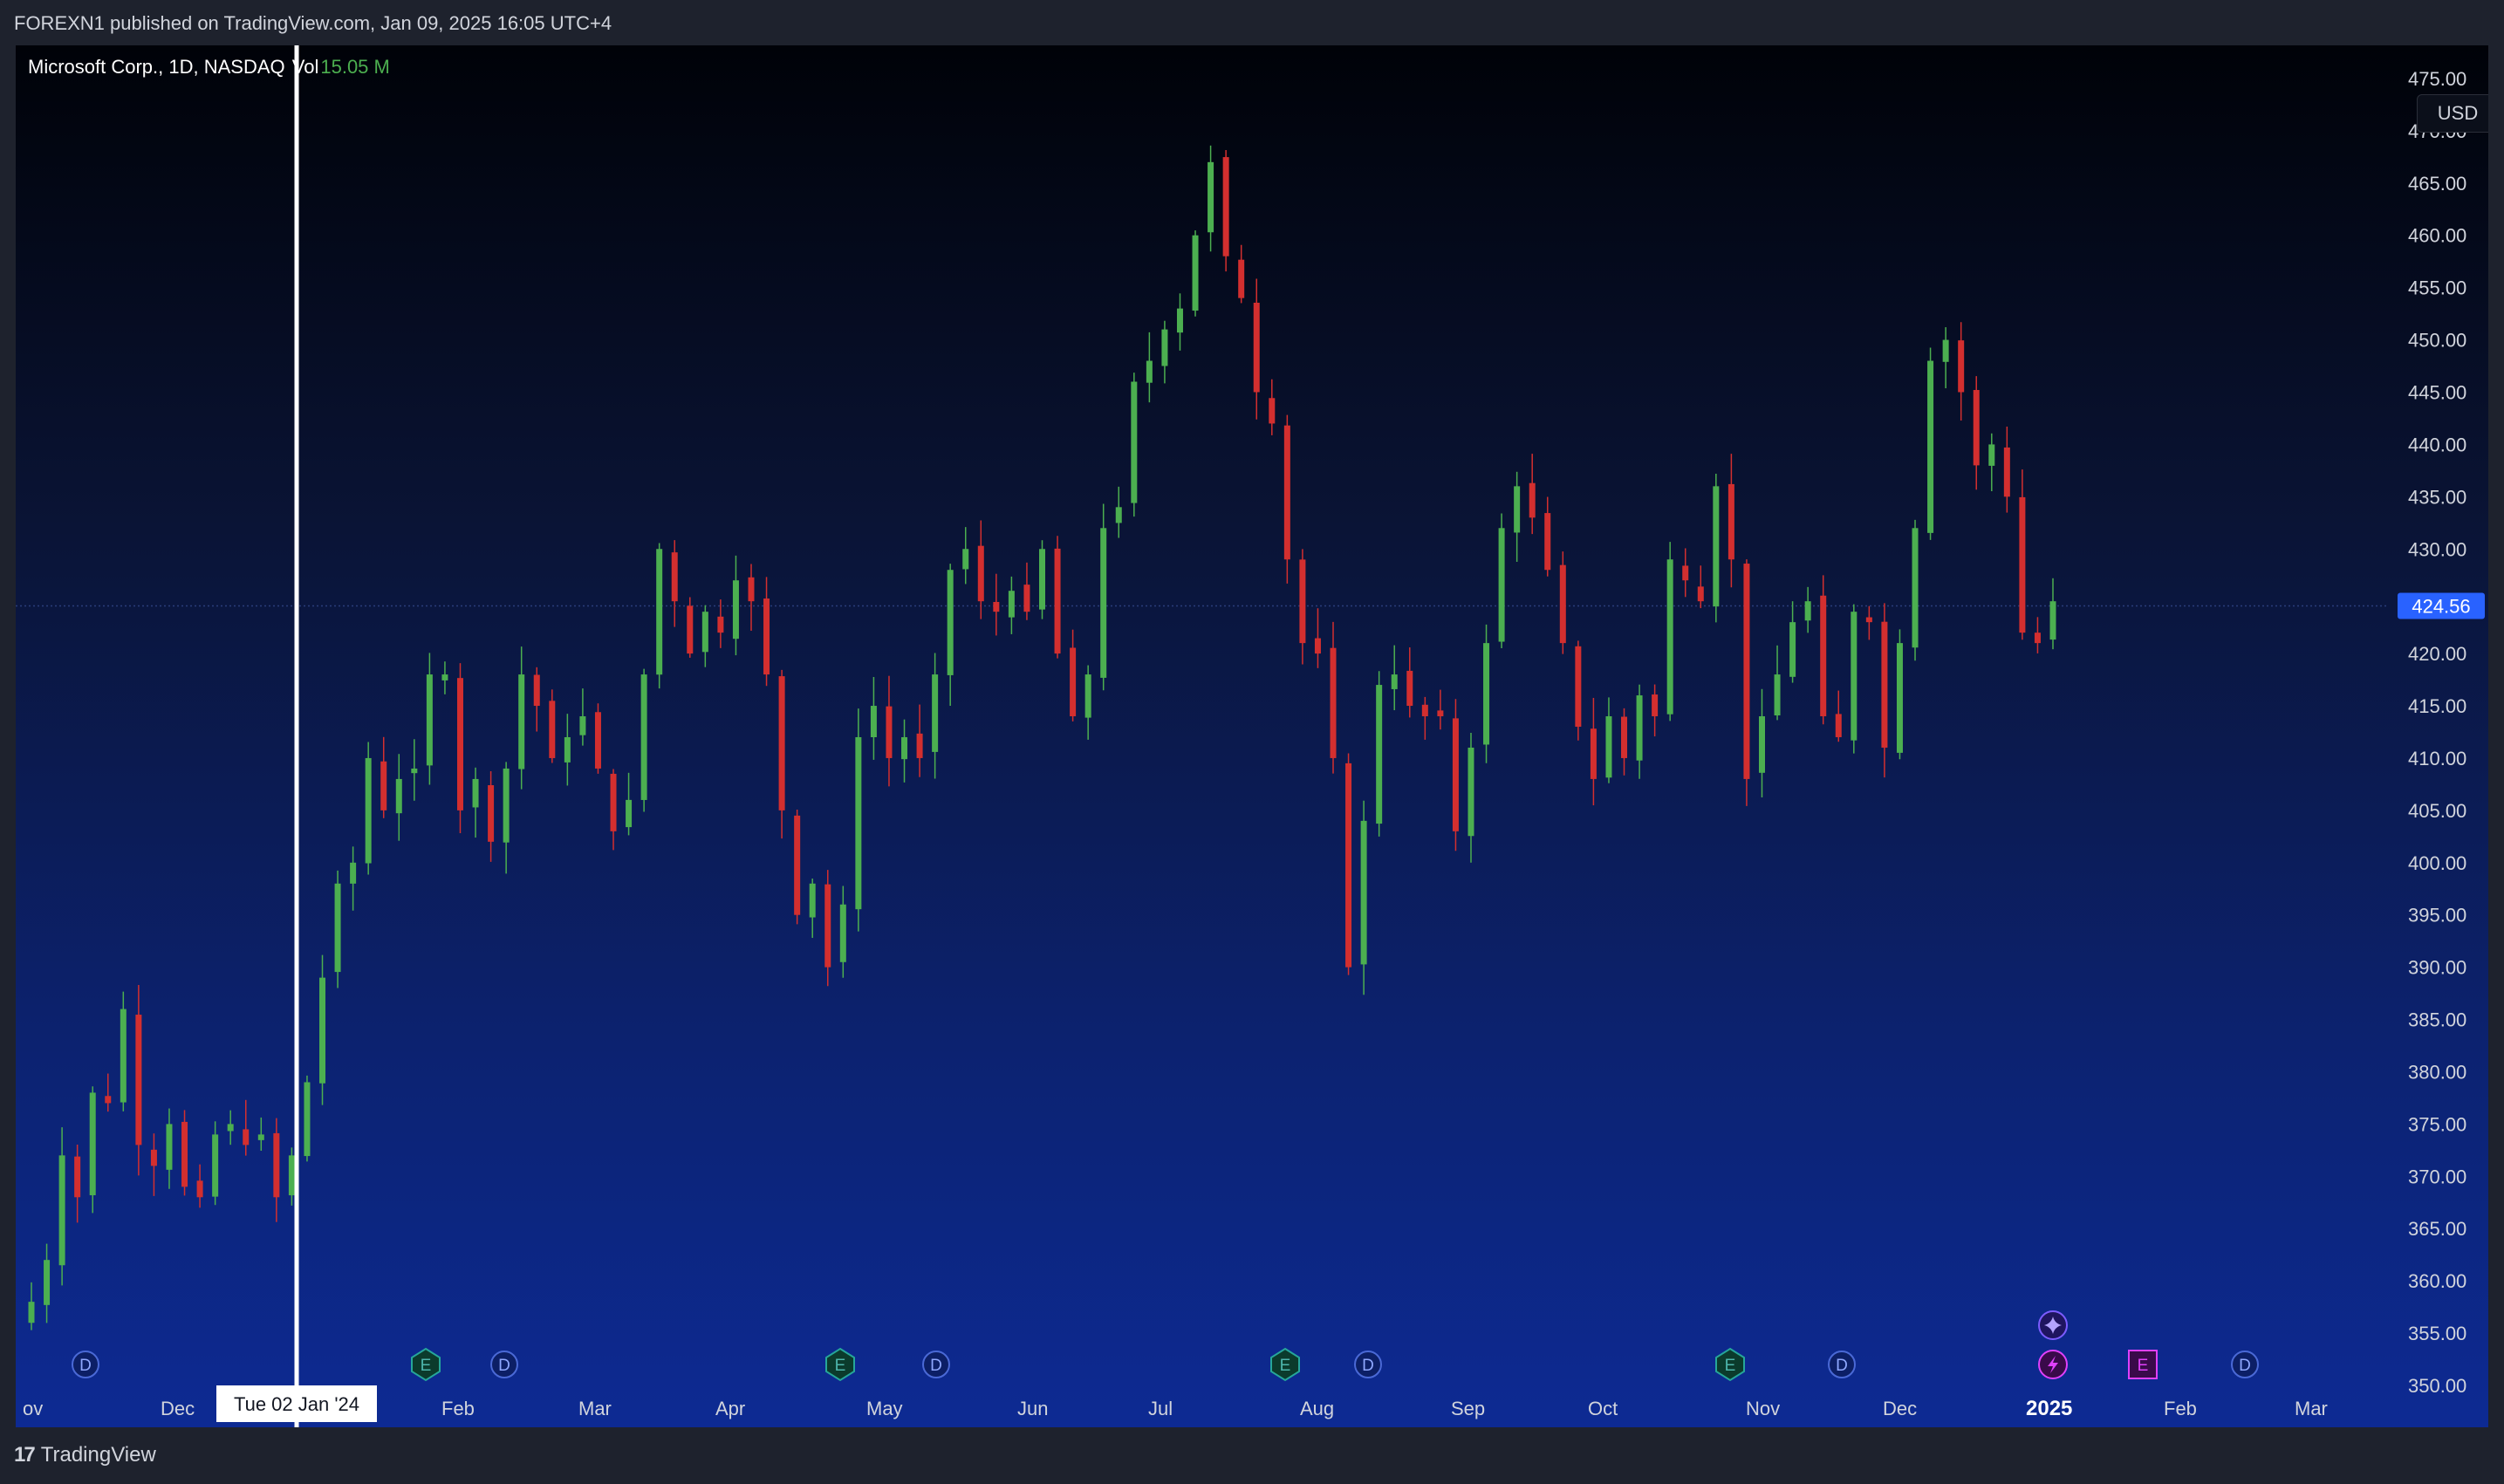 The image size is (2504, 1484). Describe the element at coordinates (296, 1404) in the screenshot. I see `crosshair-date-label: Tue 02 Jan '24` at that location.